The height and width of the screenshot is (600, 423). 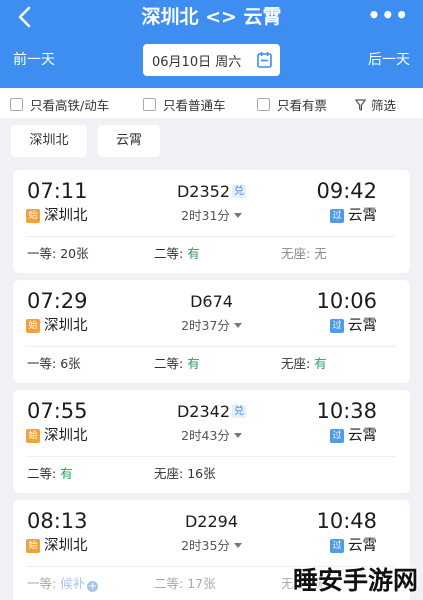 I want to click on seat-first-class: 一等: 20张, so click(x=58, y=253).